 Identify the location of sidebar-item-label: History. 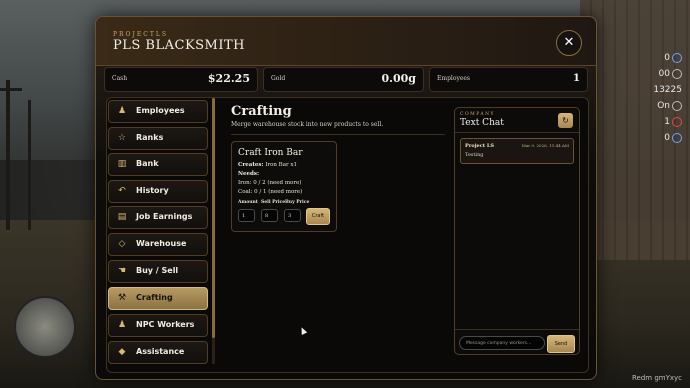
(152, 190).